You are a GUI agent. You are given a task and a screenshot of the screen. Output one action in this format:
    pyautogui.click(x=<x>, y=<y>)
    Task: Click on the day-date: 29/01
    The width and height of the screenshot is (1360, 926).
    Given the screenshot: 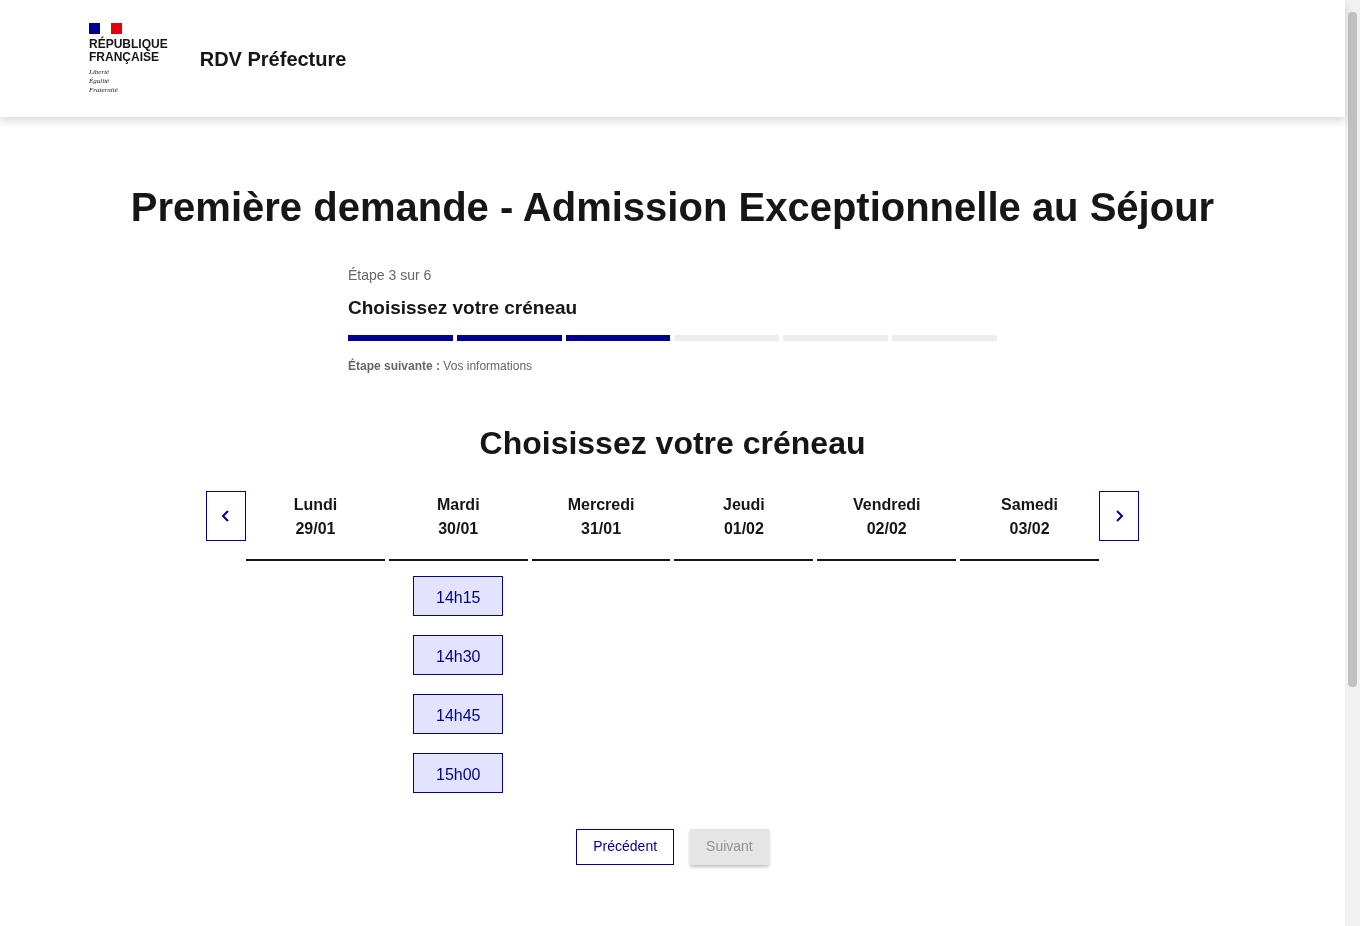 What is the action you would take?
    pyautogui.click(x=315, y=528)
    